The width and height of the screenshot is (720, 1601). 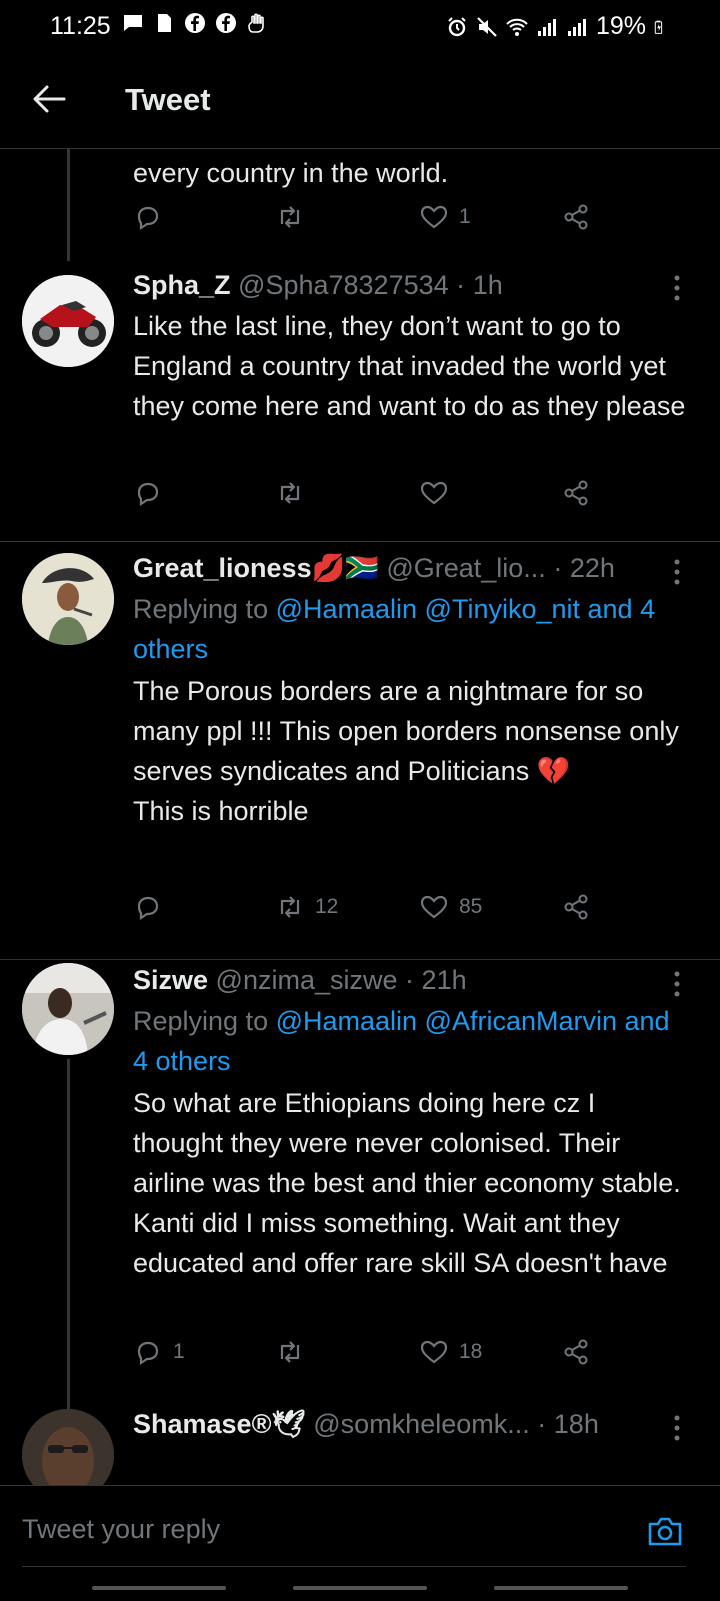 I want to click on status-bar: 11:25 19%, so click(x=360, y=26).